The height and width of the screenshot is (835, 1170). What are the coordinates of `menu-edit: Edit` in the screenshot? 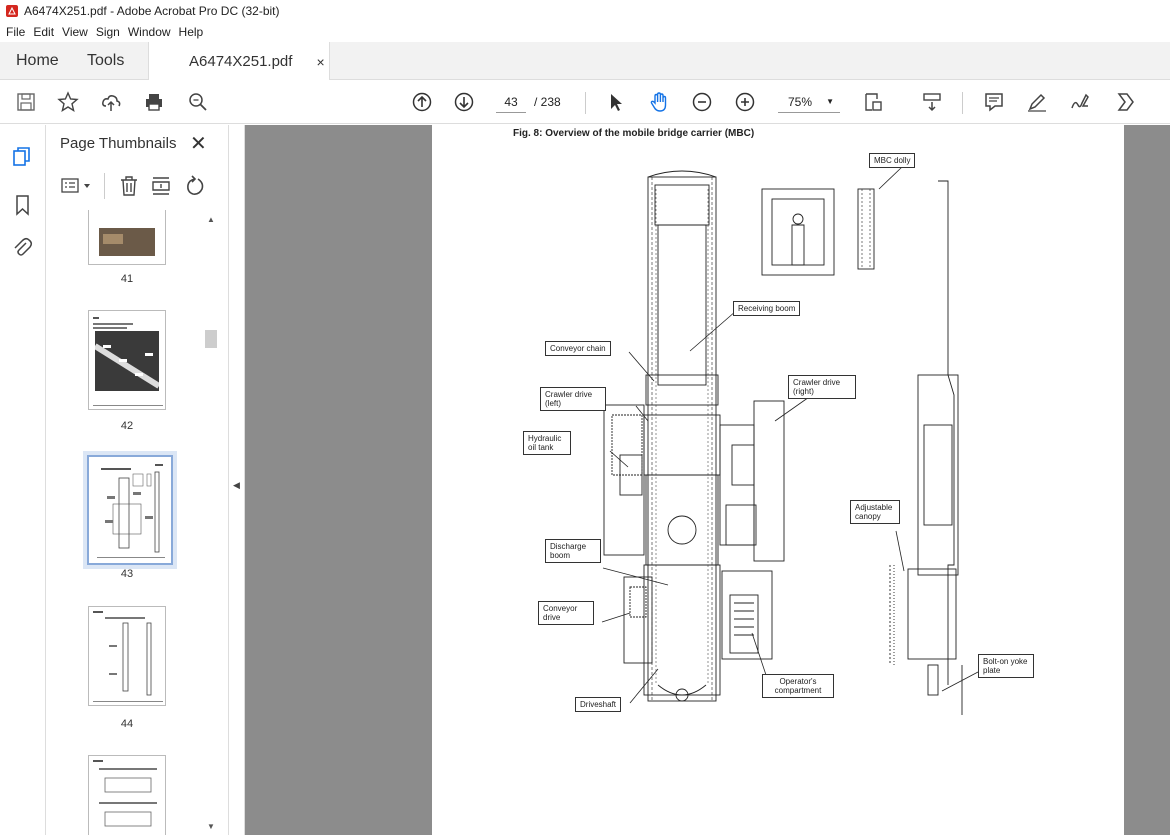 It's located at (43, 32).